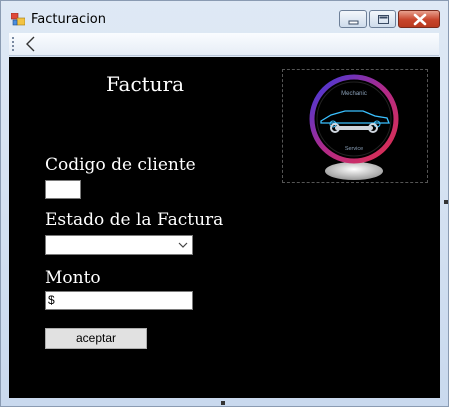 This screenshot has height=407, width=449. I want to click on minimize-button, so click(353, 19).